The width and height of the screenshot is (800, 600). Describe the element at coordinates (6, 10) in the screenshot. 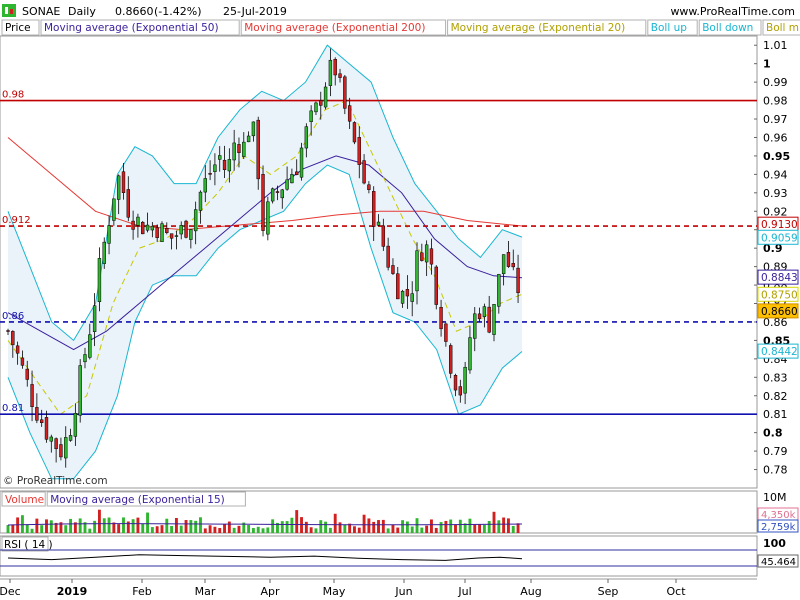

I see `logo-bar-icon` at that location.